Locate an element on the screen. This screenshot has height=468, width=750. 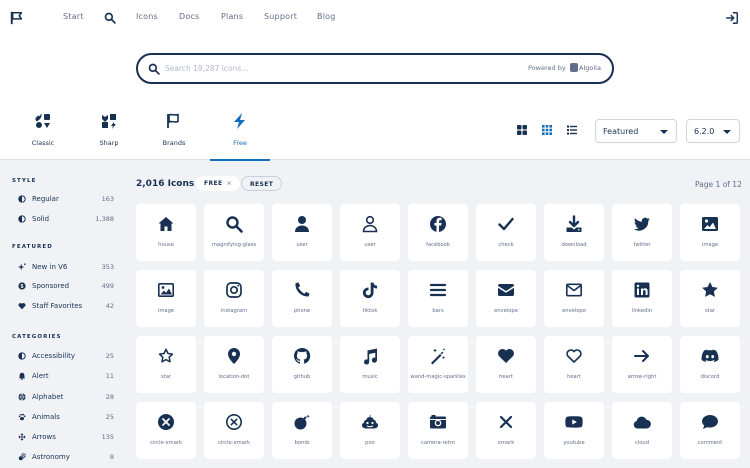
icon-card-check: check is located at coordinates (506, 232).